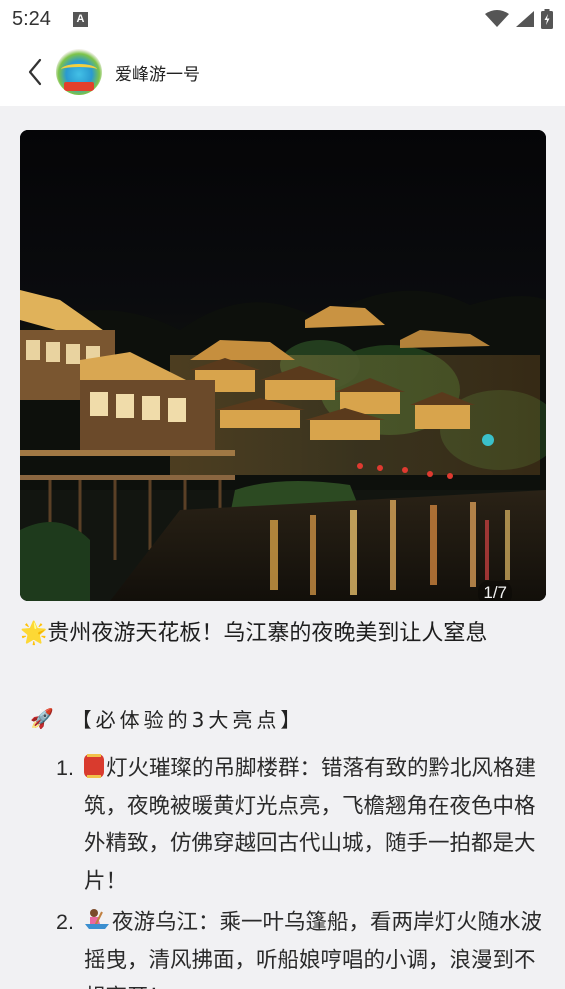 This screenshot has width=565, height=989. Describe the element at coordinates (282, 19) in the screenshot. I see `status-bar: 5:24 A` at that location.